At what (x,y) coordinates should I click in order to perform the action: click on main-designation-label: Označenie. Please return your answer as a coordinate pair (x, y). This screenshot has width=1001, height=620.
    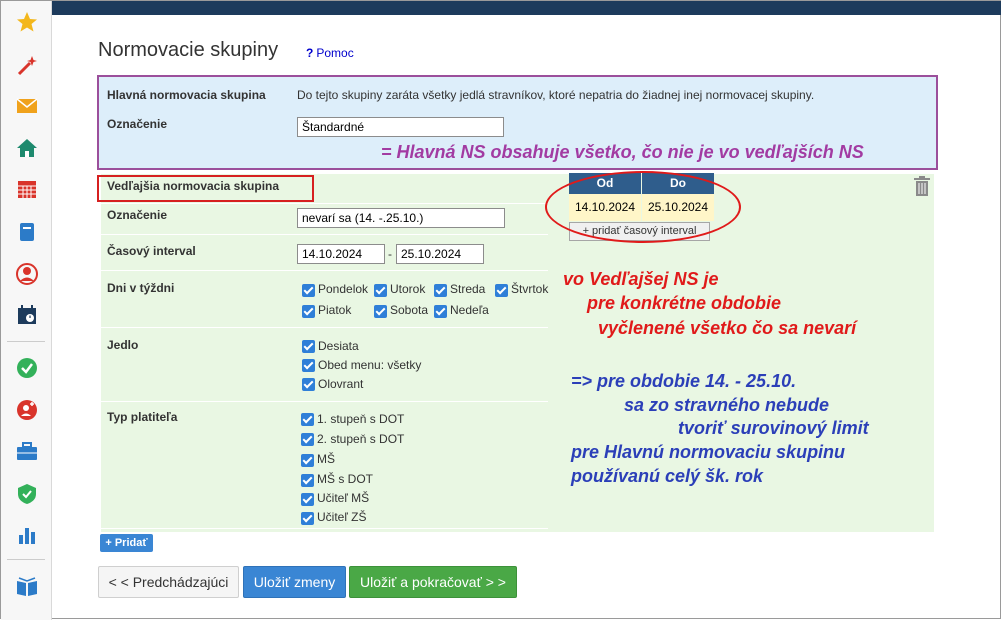
    Looking at the image, I should click on (137, 124).